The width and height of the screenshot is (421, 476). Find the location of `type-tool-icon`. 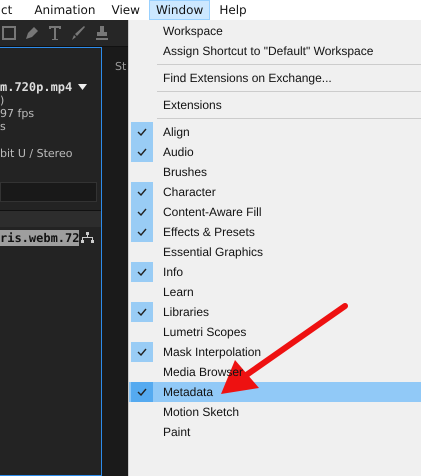

type-tool-icon is located at coordinates (55, 33).